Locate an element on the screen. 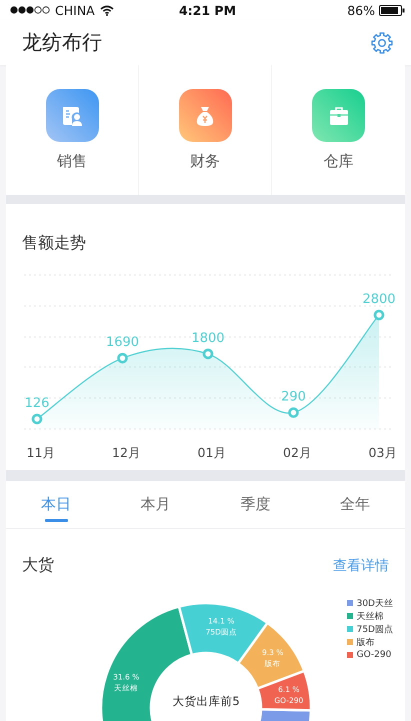 The height and width of the screenshot is (721, 411). shortcut-button: 仓库 is located at coordinates (338, 130).